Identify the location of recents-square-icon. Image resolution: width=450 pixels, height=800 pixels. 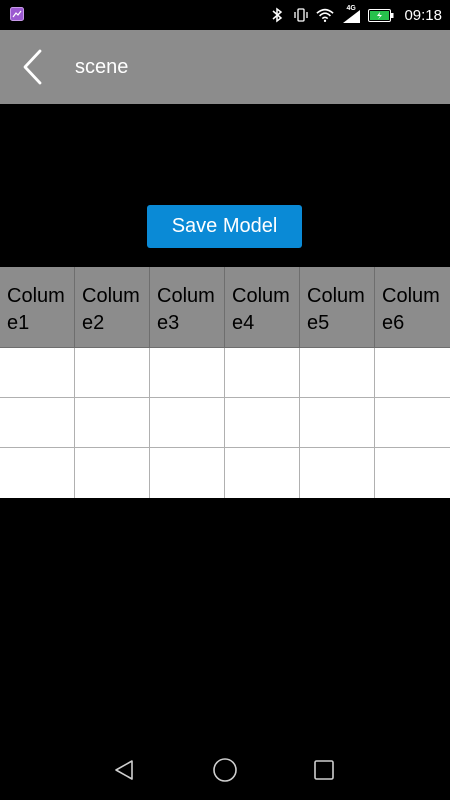
(324, 770).